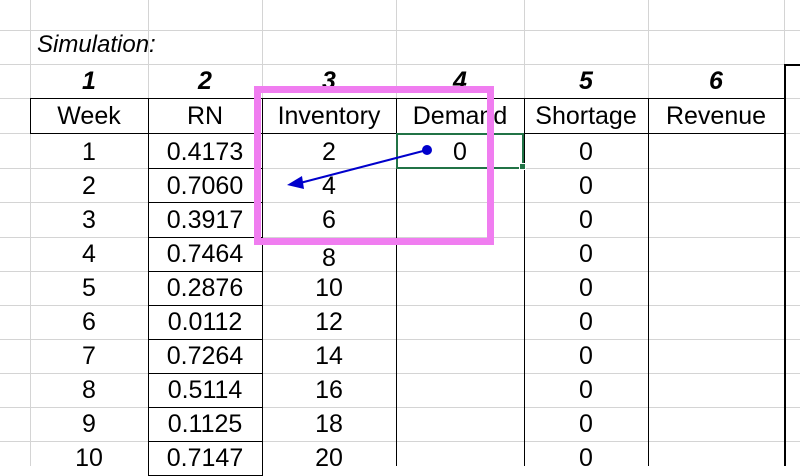 Image resolution: width=800 pixels, height=476 pixels. What do you see at coordinates (329, 152) in the screenshot?
I see `inventory-cell: 2` at bounding box center [329, 152].